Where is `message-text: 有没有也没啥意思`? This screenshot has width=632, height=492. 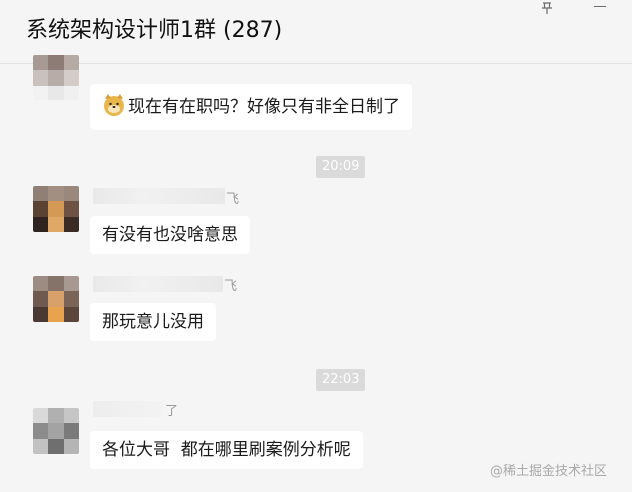
message-text: 有没有也没啥意思 is located at coordinates (170, 235).